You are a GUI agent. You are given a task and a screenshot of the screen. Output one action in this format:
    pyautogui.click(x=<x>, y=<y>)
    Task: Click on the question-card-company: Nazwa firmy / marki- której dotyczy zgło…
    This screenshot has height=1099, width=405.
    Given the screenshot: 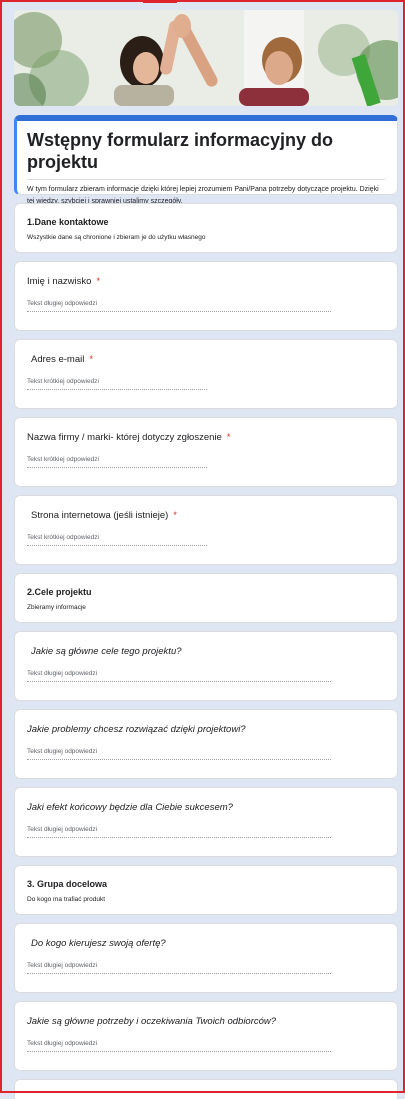 What is the action you would take?
    pyautogui.click(x=206, y=452)
    